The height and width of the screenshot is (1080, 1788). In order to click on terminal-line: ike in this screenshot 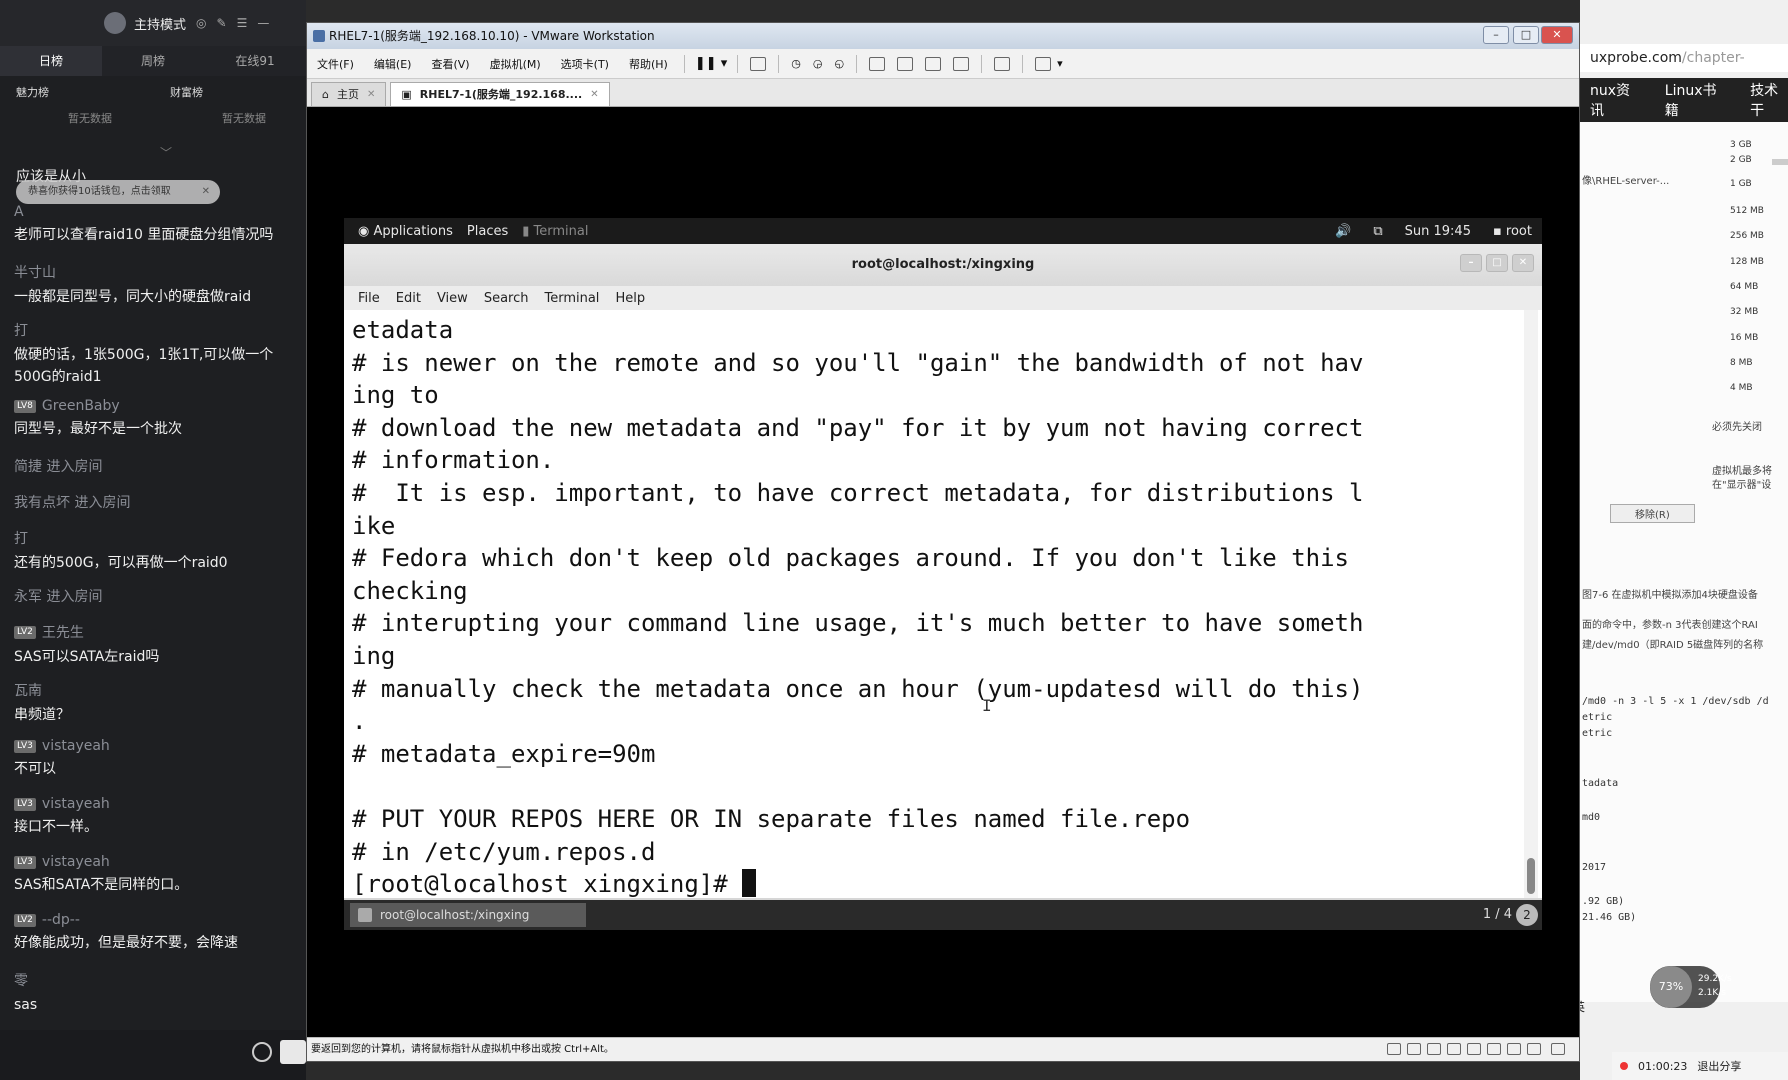, I will do `click(374, 525)`.